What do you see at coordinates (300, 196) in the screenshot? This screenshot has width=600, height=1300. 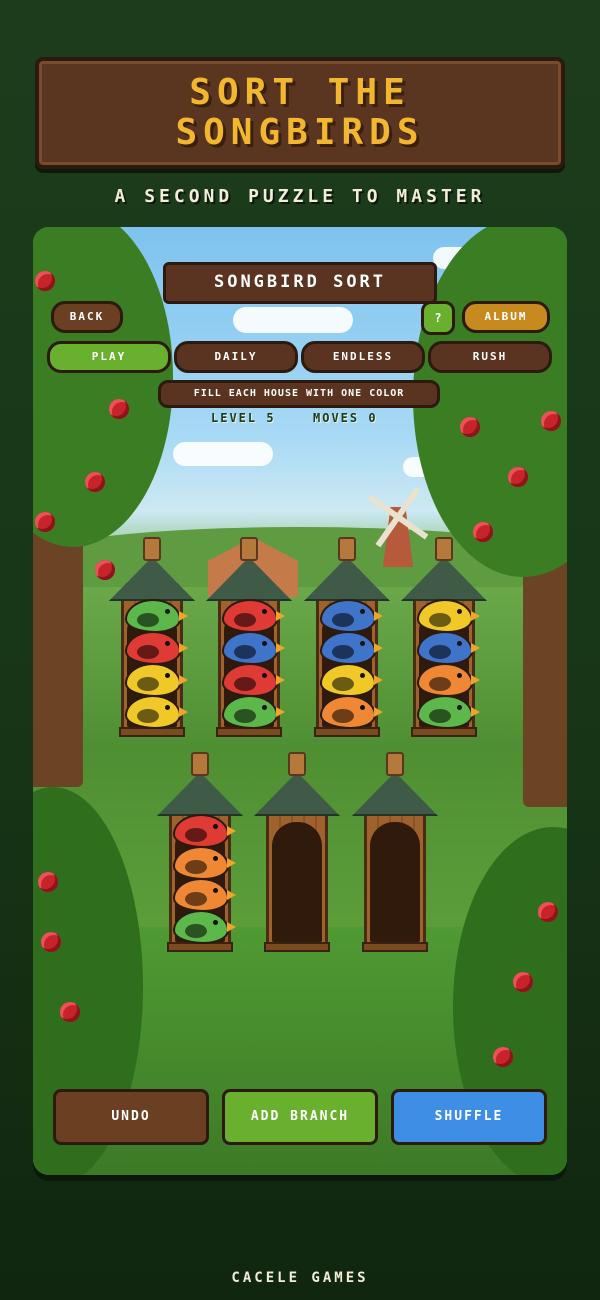 I see `subtitle: A SECOND PUZZLE TO MASTER` at bounding box center [300, 196].